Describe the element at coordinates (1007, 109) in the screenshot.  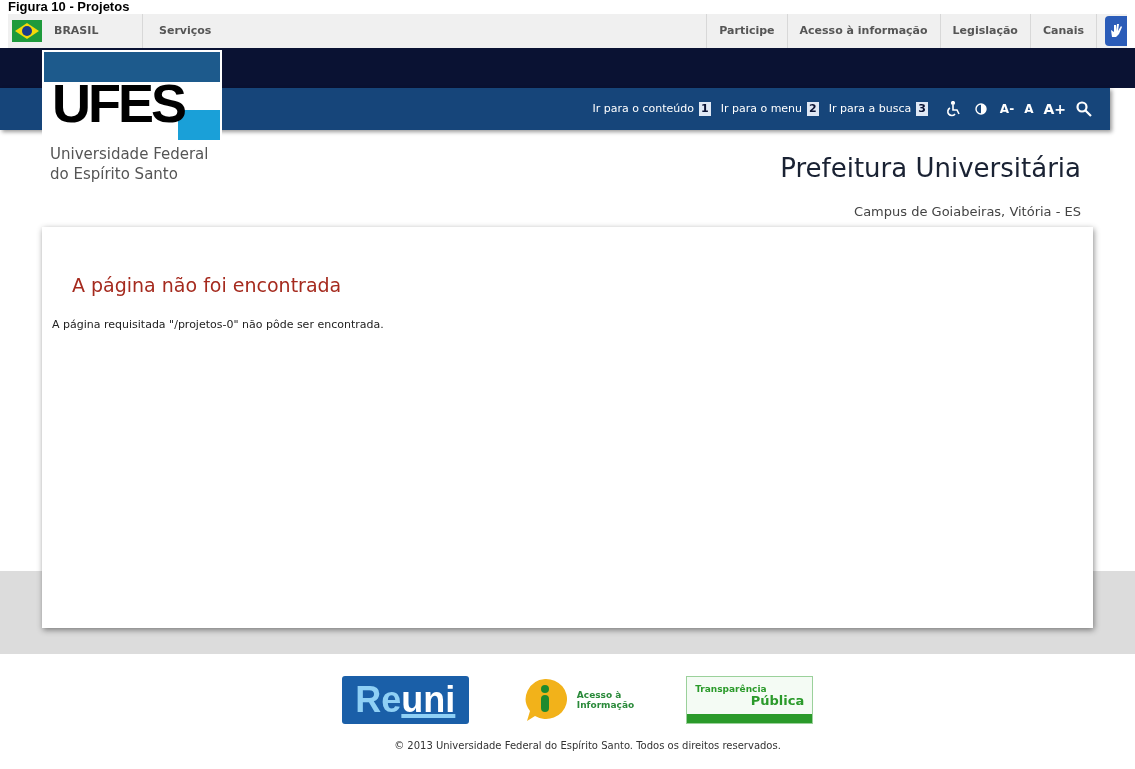
I see `font-size-button: A-` at that location.